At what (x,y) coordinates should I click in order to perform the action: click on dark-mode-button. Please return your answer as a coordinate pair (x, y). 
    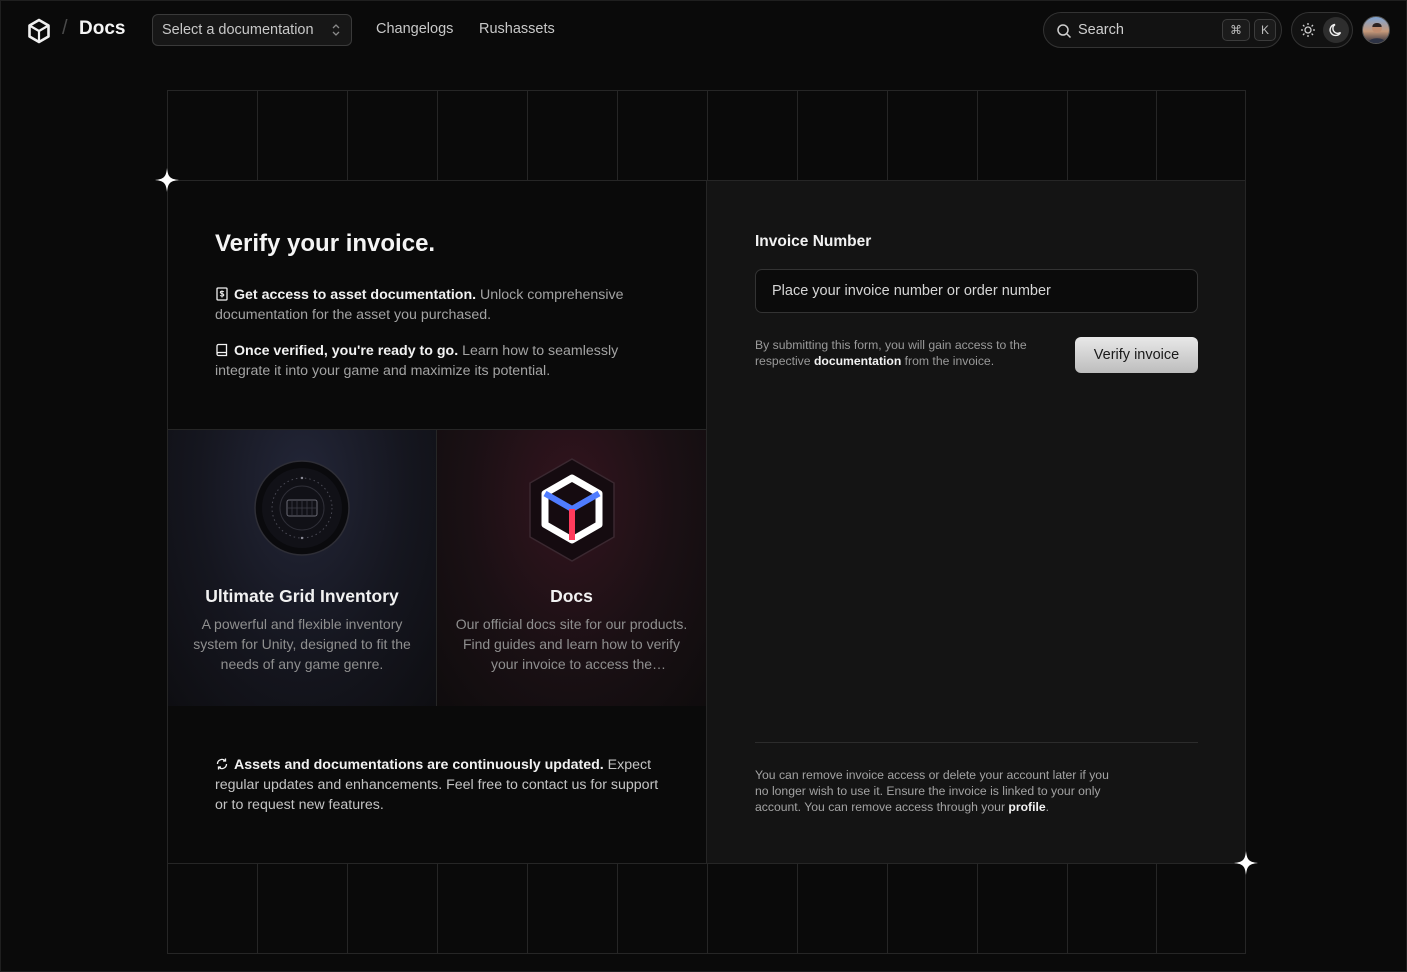
    Looking at the image, I should click on (1336, 30).